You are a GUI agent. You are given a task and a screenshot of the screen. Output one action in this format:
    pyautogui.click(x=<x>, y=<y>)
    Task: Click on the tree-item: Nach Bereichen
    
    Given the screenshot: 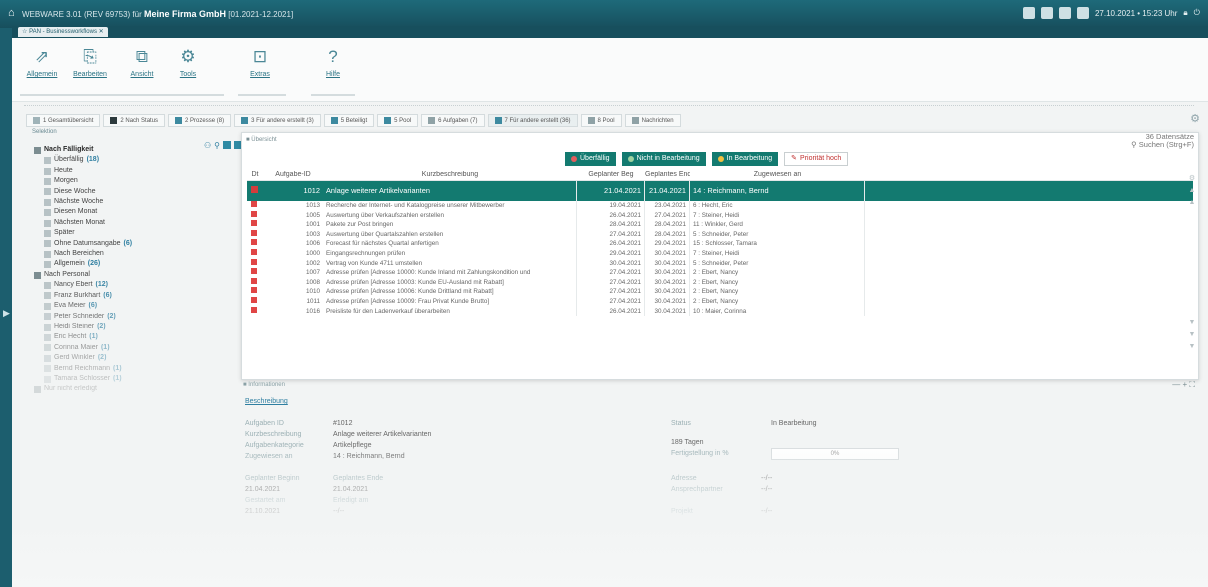 What is the action you would take?
    pyautogui.click(x=83, y=254)
    